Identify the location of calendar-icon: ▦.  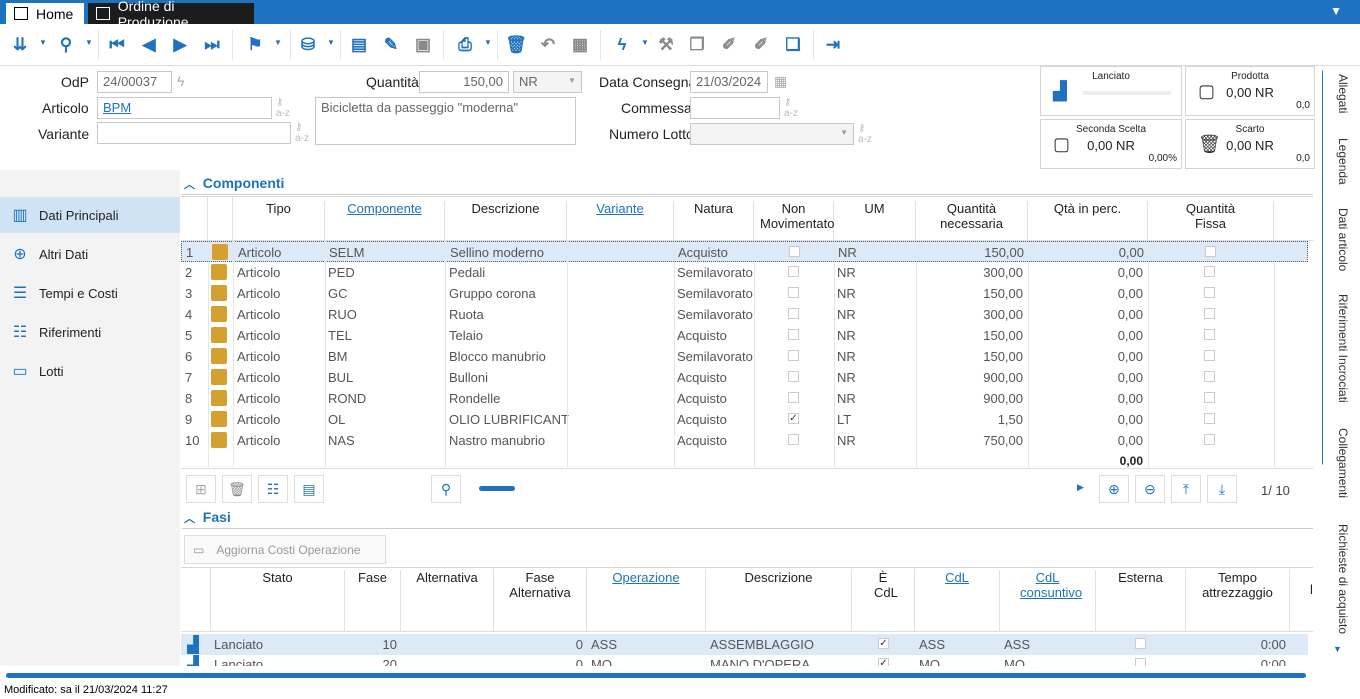
(780, 81).